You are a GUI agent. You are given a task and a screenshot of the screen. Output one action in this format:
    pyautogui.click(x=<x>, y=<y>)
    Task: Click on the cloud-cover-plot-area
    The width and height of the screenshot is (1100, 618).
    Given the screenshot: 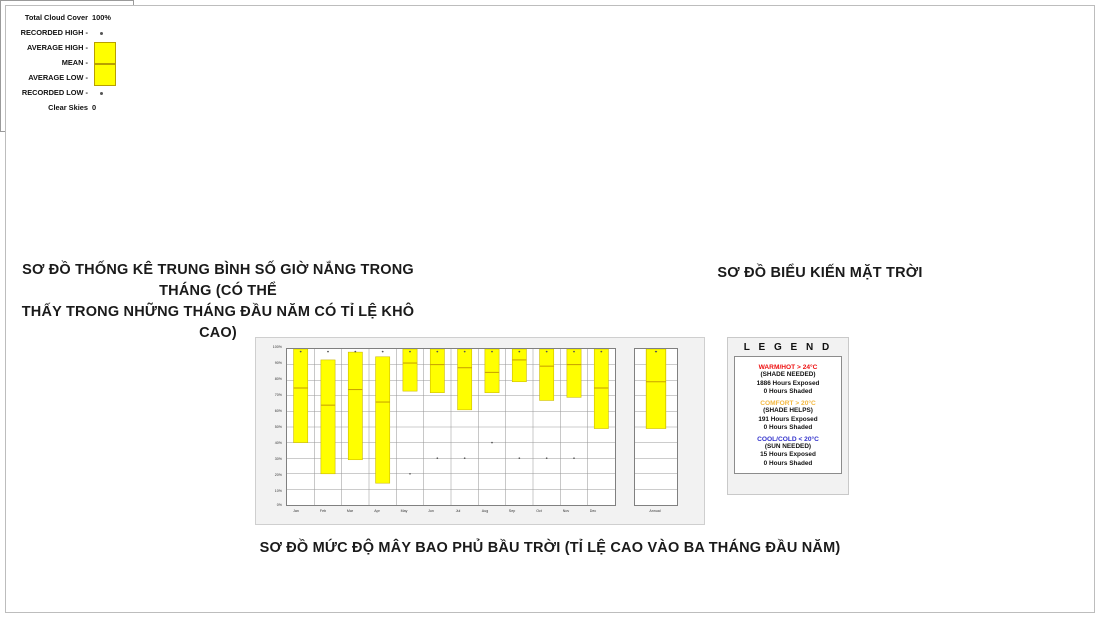 What is the action you would take?
    pyautogui.click(x=451, y=427)
    